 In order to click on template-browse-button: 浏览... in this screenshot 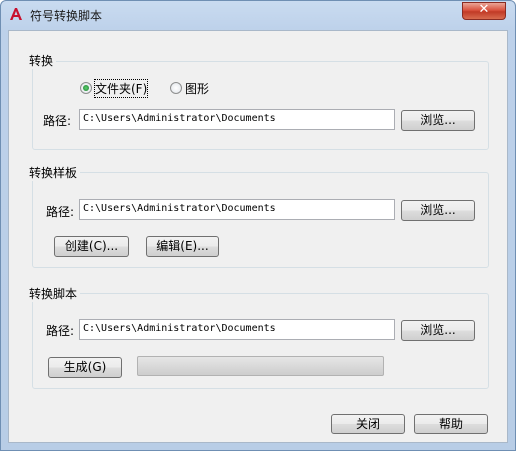, I will do `click(438, 210)`.